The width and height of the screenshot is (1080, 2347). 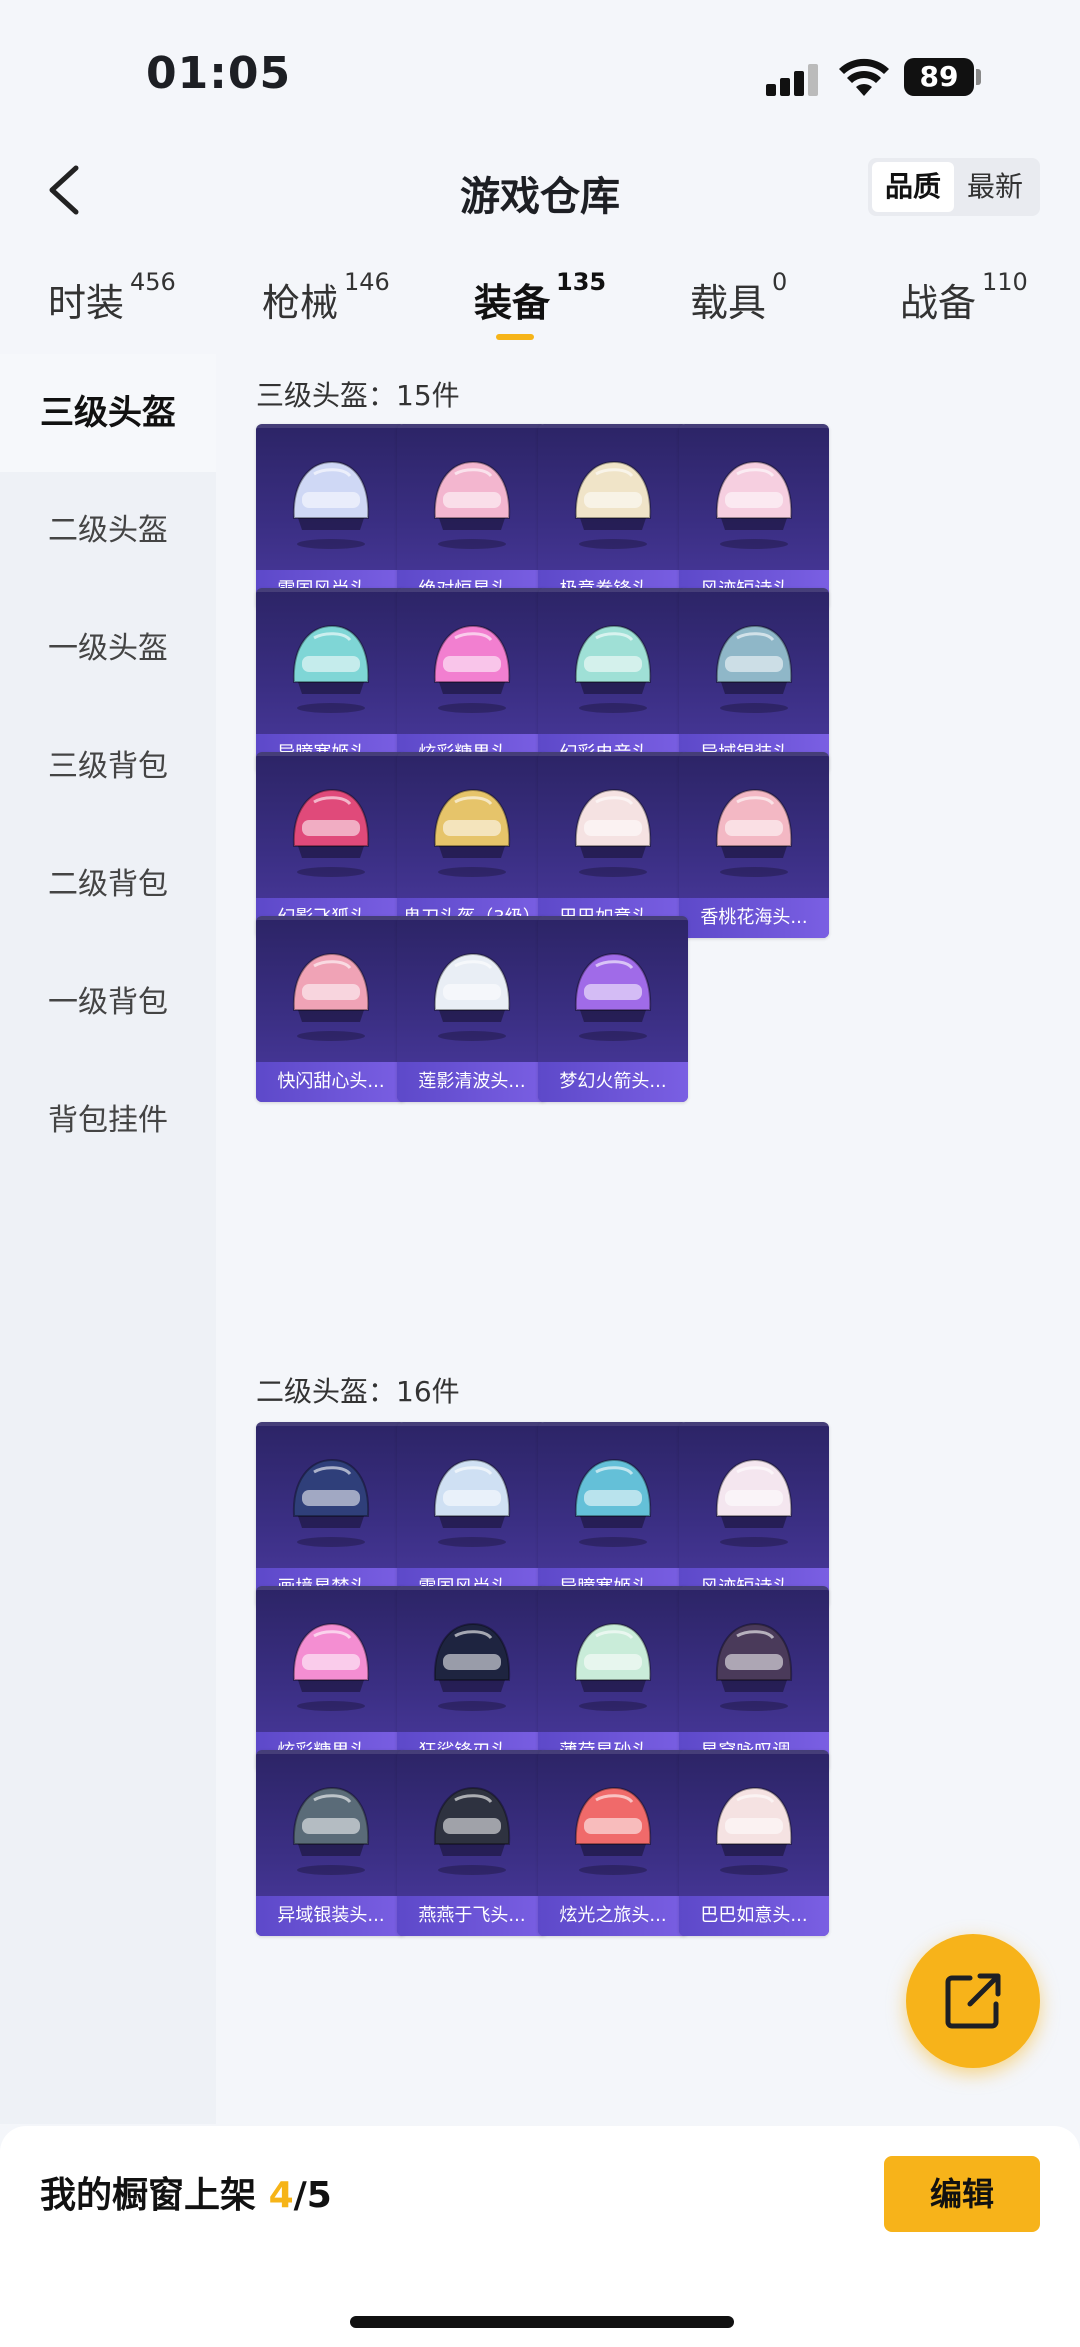 What do you see at coordinates (472, 845) in the screenshot?
I see `item-card: 鬼刀头盔（3级）` at bounding box center [472, 845].